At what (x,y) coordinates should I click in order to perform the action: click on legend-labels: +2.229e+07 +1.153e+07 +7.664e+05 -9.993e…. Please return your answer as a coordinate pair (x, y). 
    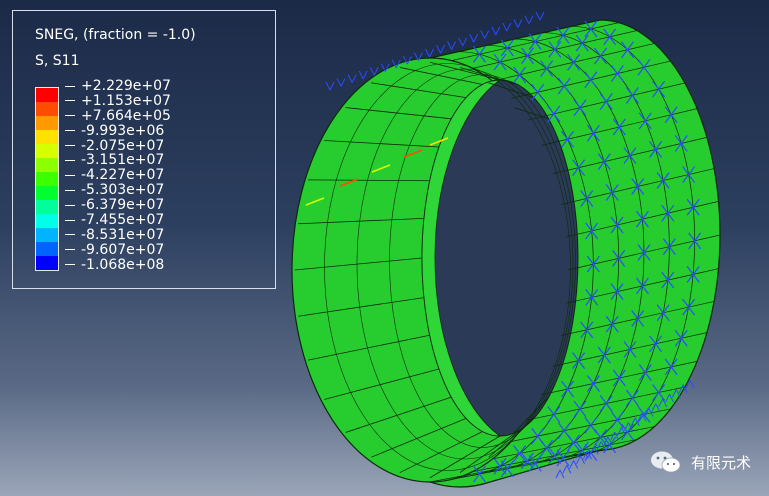
    Looking at the image, I should click on (118, 176).